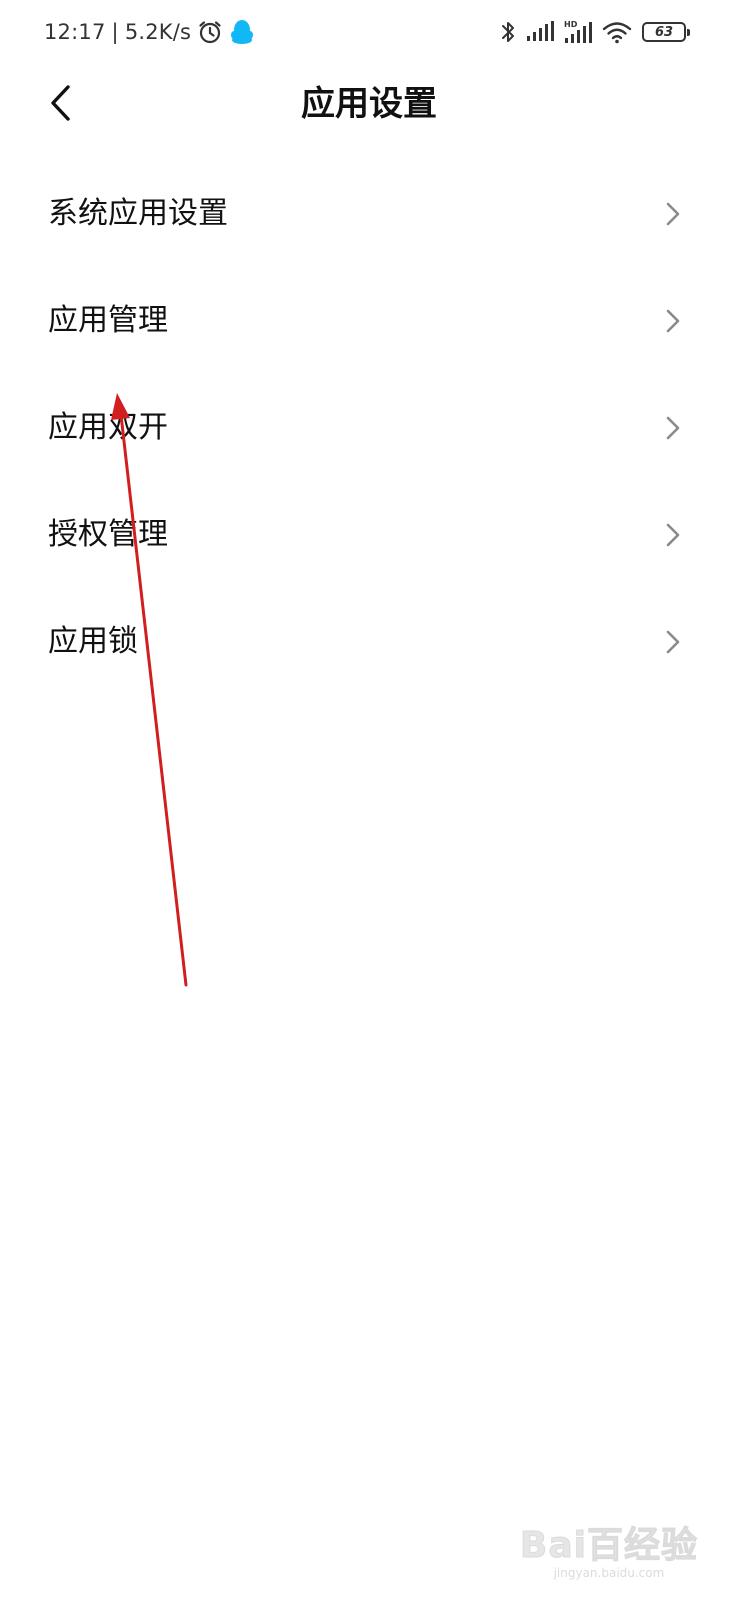  What do you see at coordinates (617, 32) in the screenshot?
I see `wifi-icon` at bounding box center [617, 32].